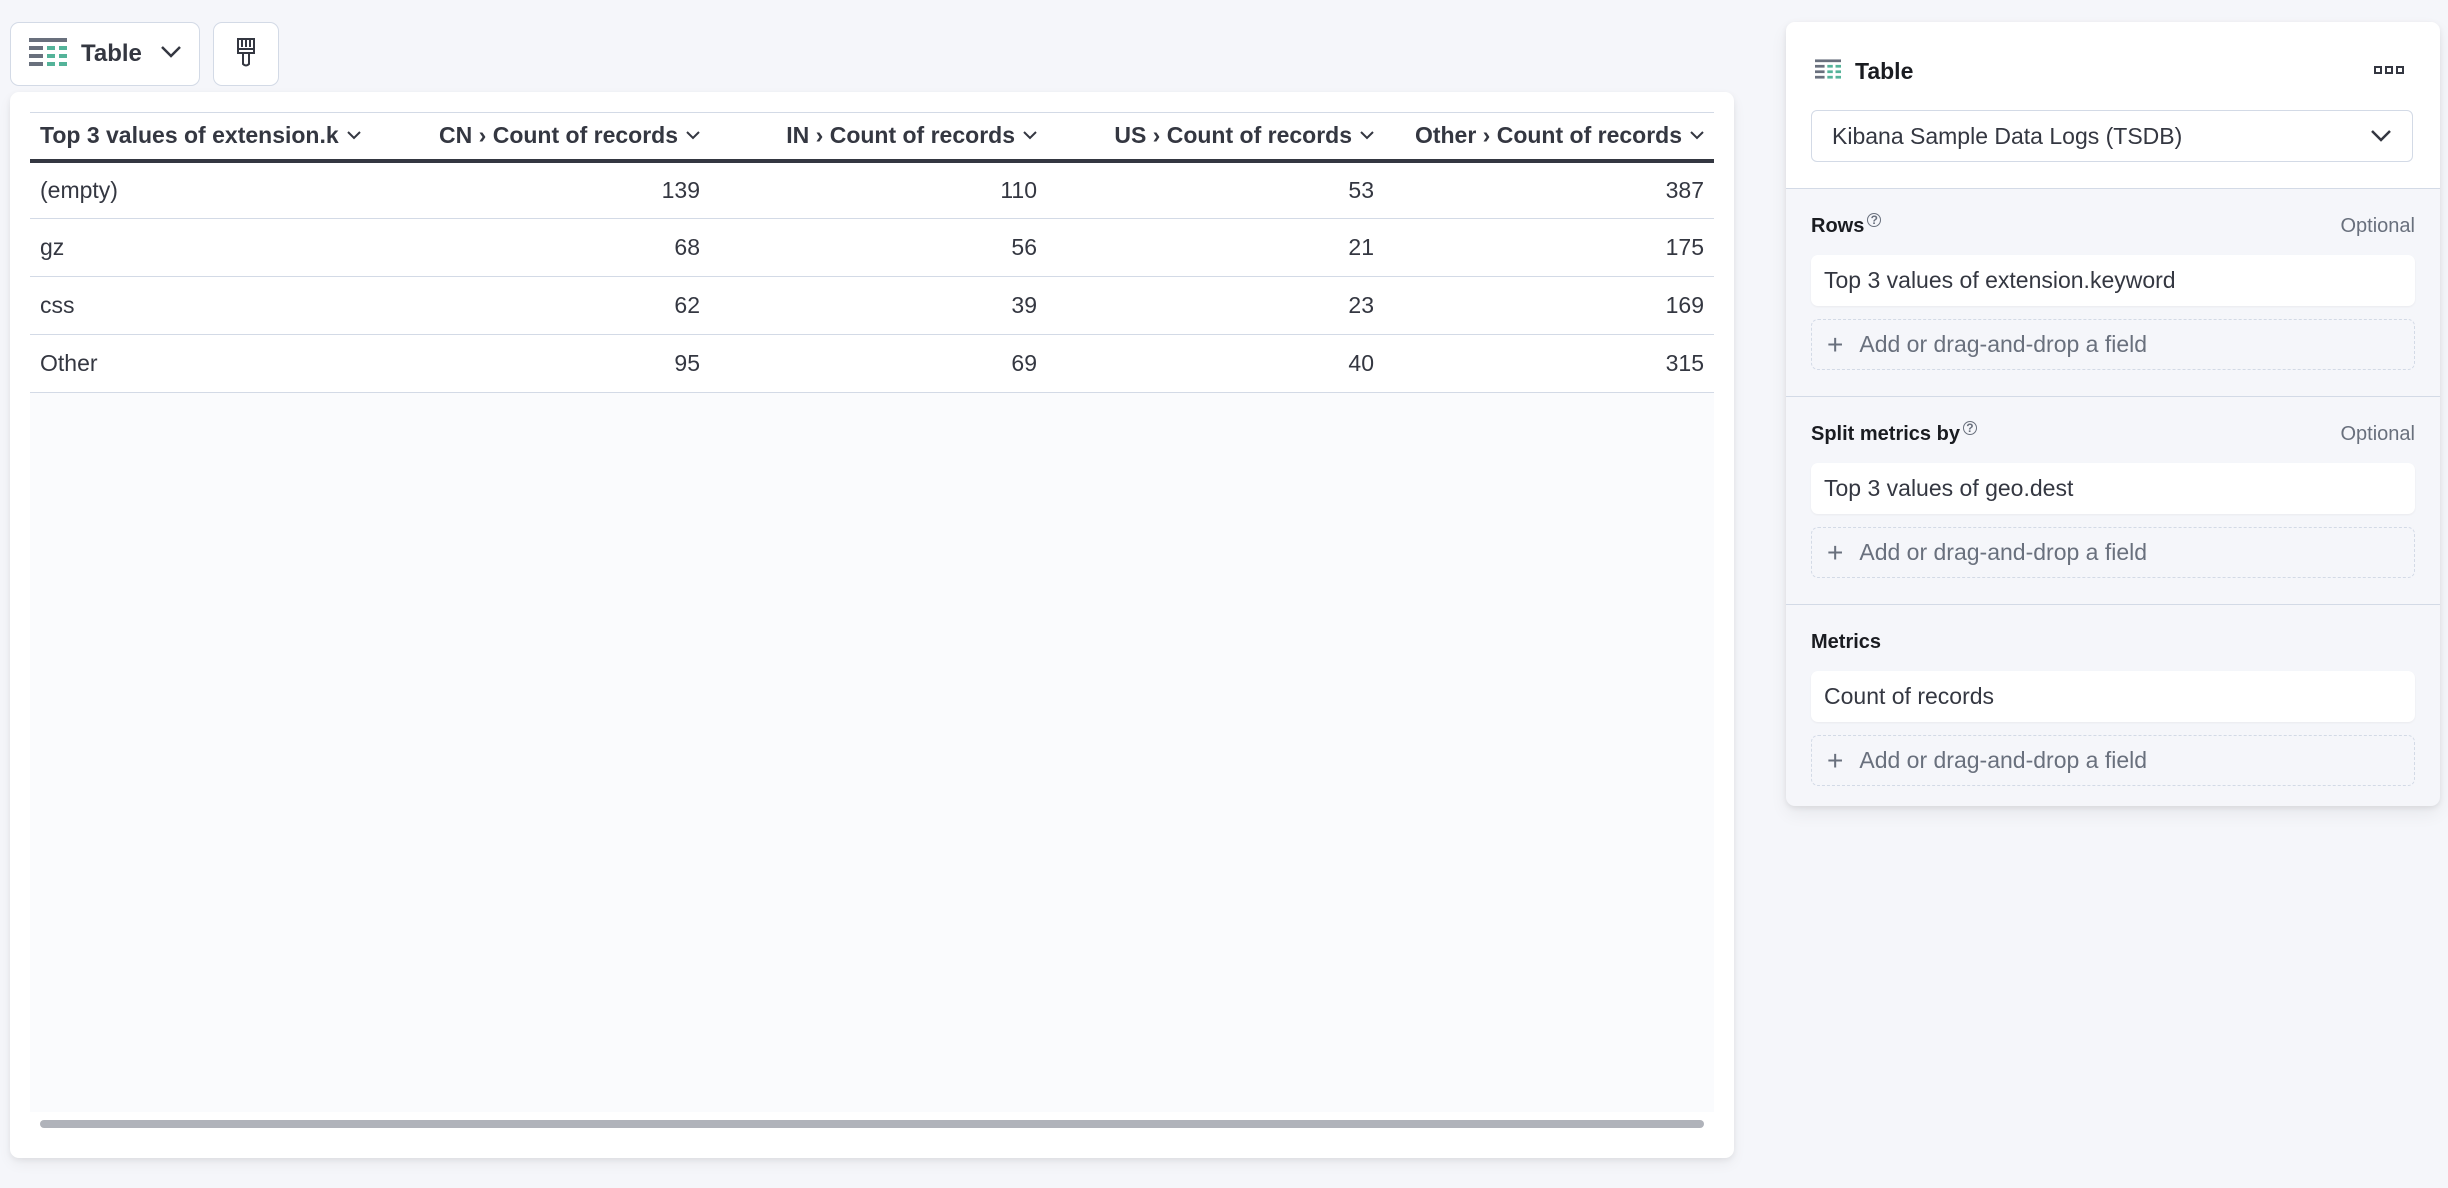 The width and height of the screenshot is (2448, 1188). I want to click on table-cell: 95, so click(541, 363).